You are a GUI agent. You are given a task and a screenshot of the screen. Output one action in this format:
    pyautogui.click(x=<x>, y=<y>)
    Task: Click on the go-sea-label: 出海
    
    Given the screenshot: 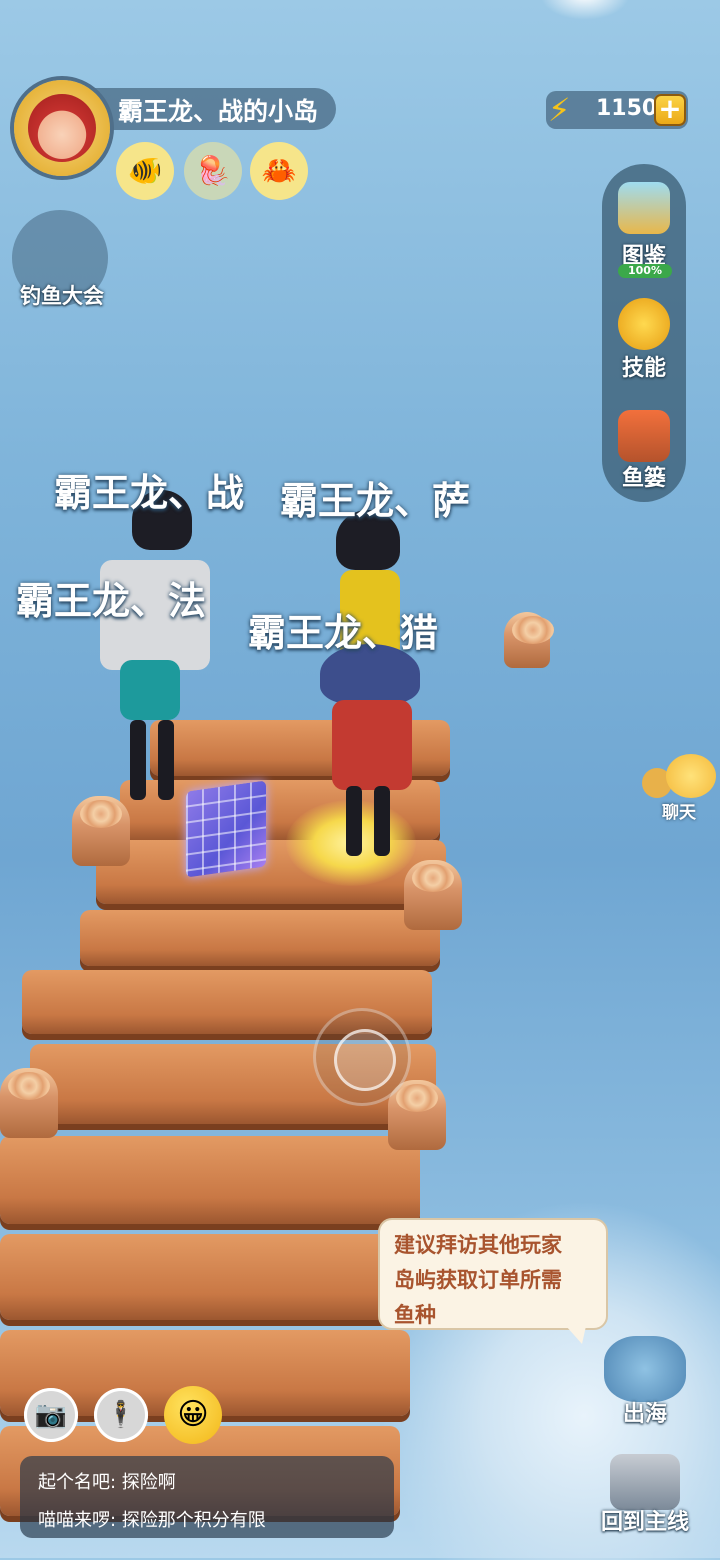 What is the action you would take?
    pyautogui.click(x=645, y=1412)
    